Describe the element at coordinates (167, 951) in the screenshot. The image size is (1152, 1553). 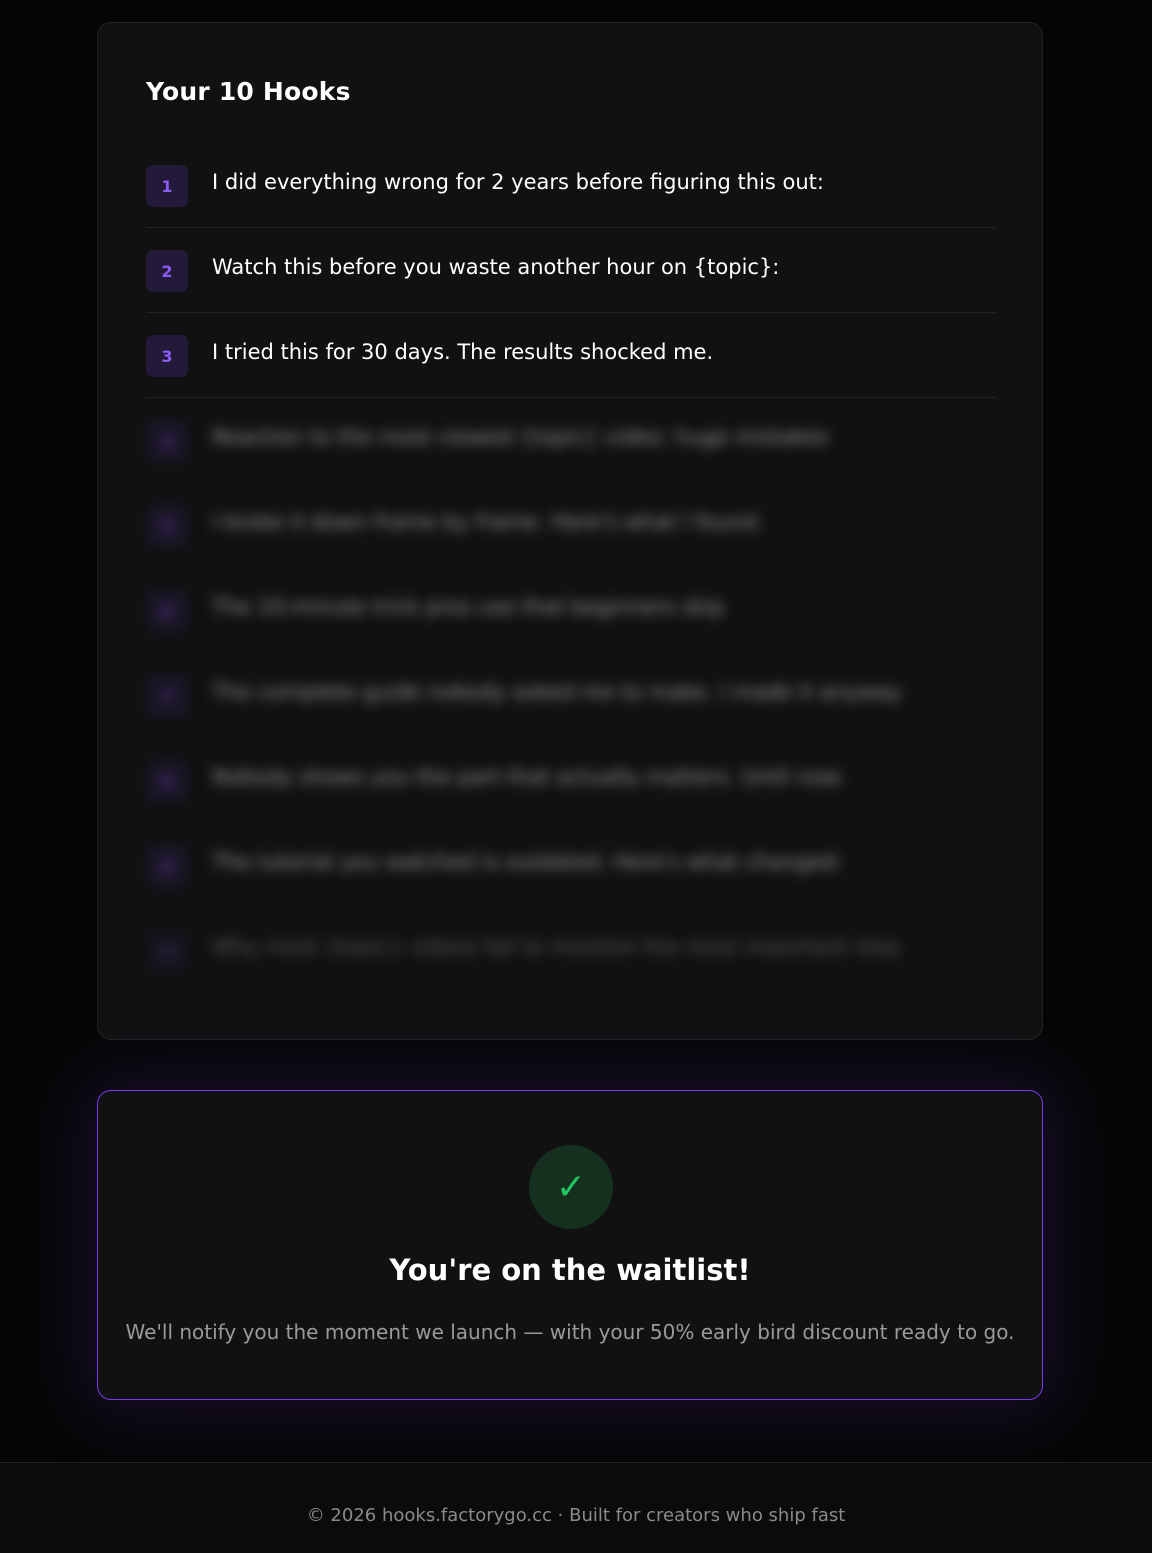
I see `hook-number-badge: 10` at that location.